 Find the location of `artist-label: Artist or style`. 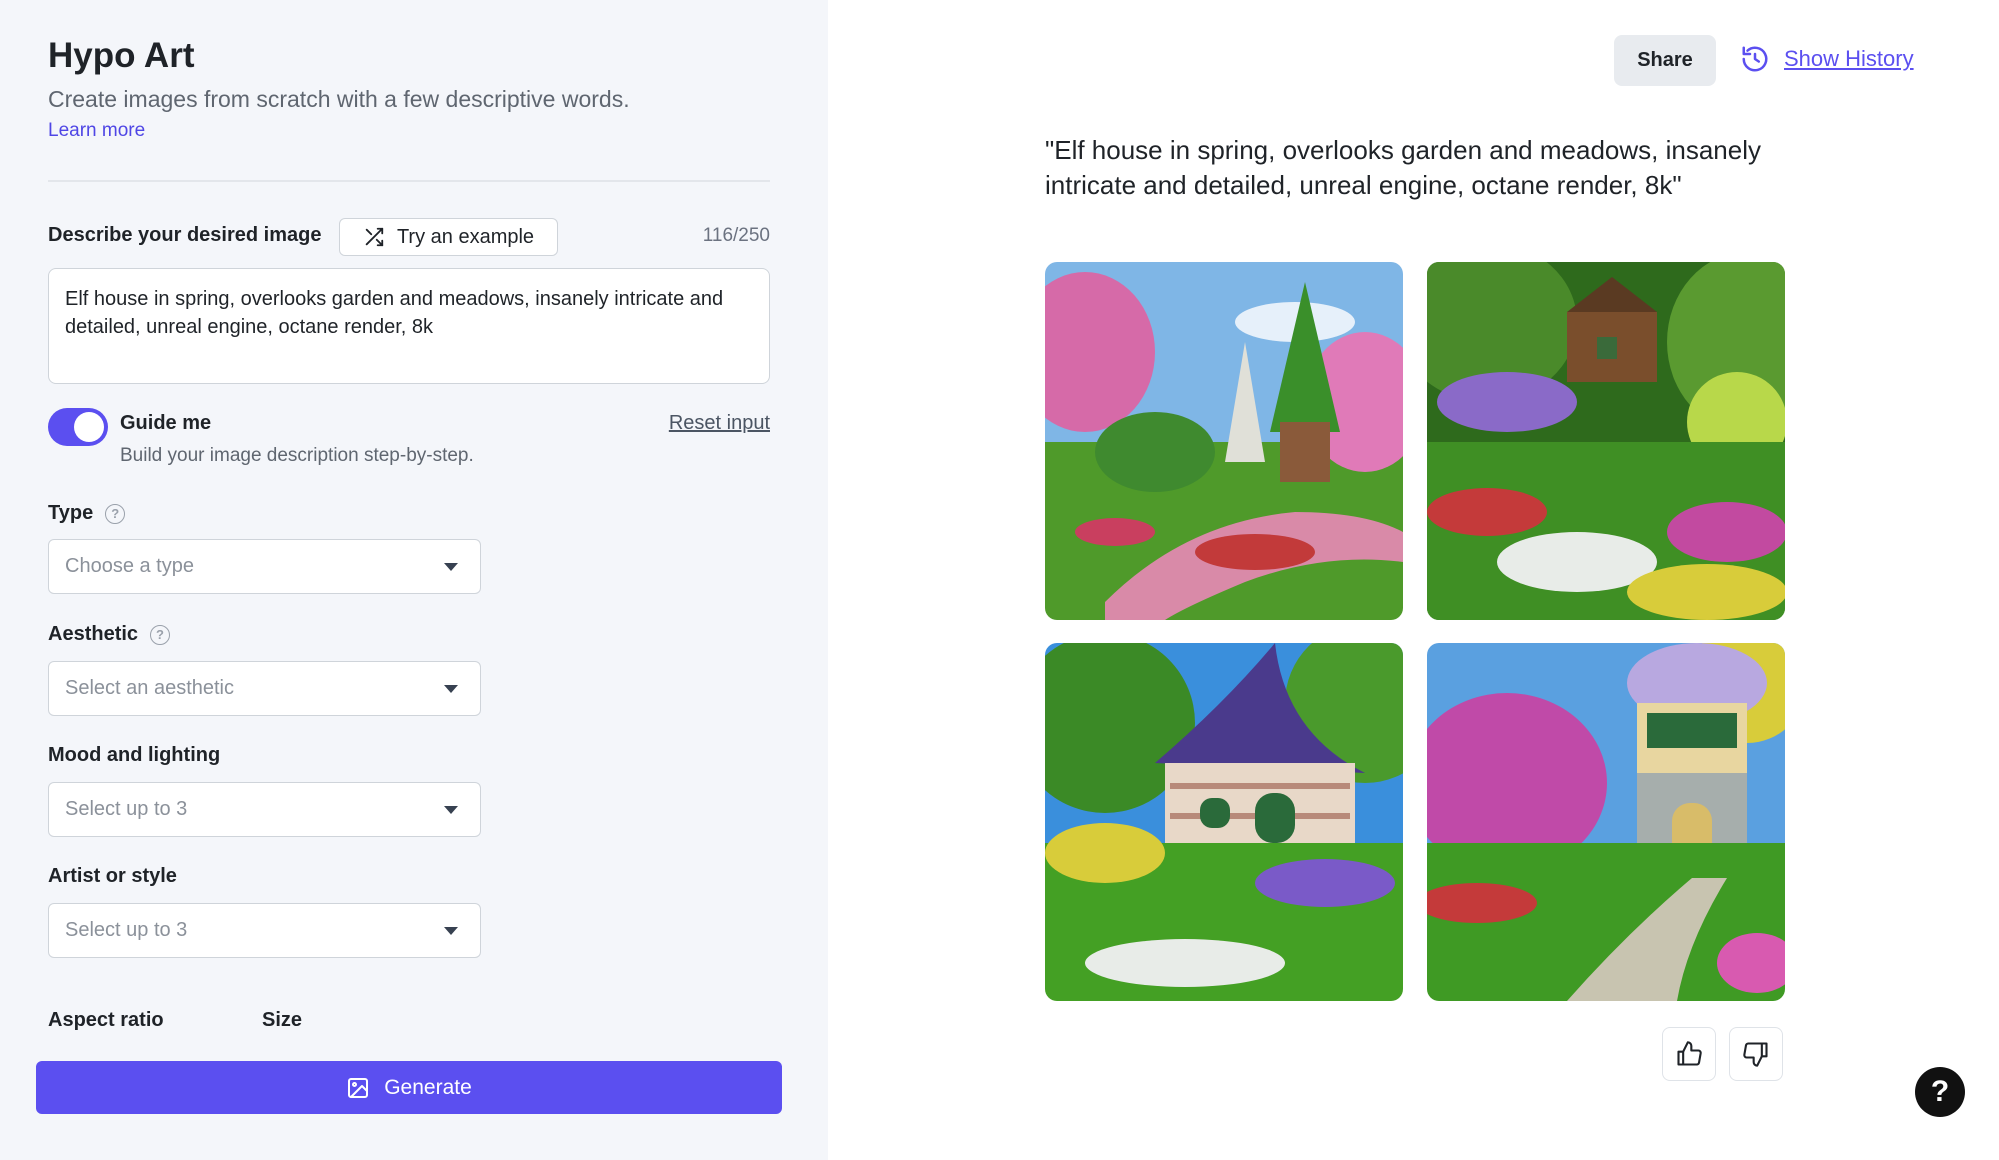

artist-label: Artist or style is located at coordinates (112, 876).